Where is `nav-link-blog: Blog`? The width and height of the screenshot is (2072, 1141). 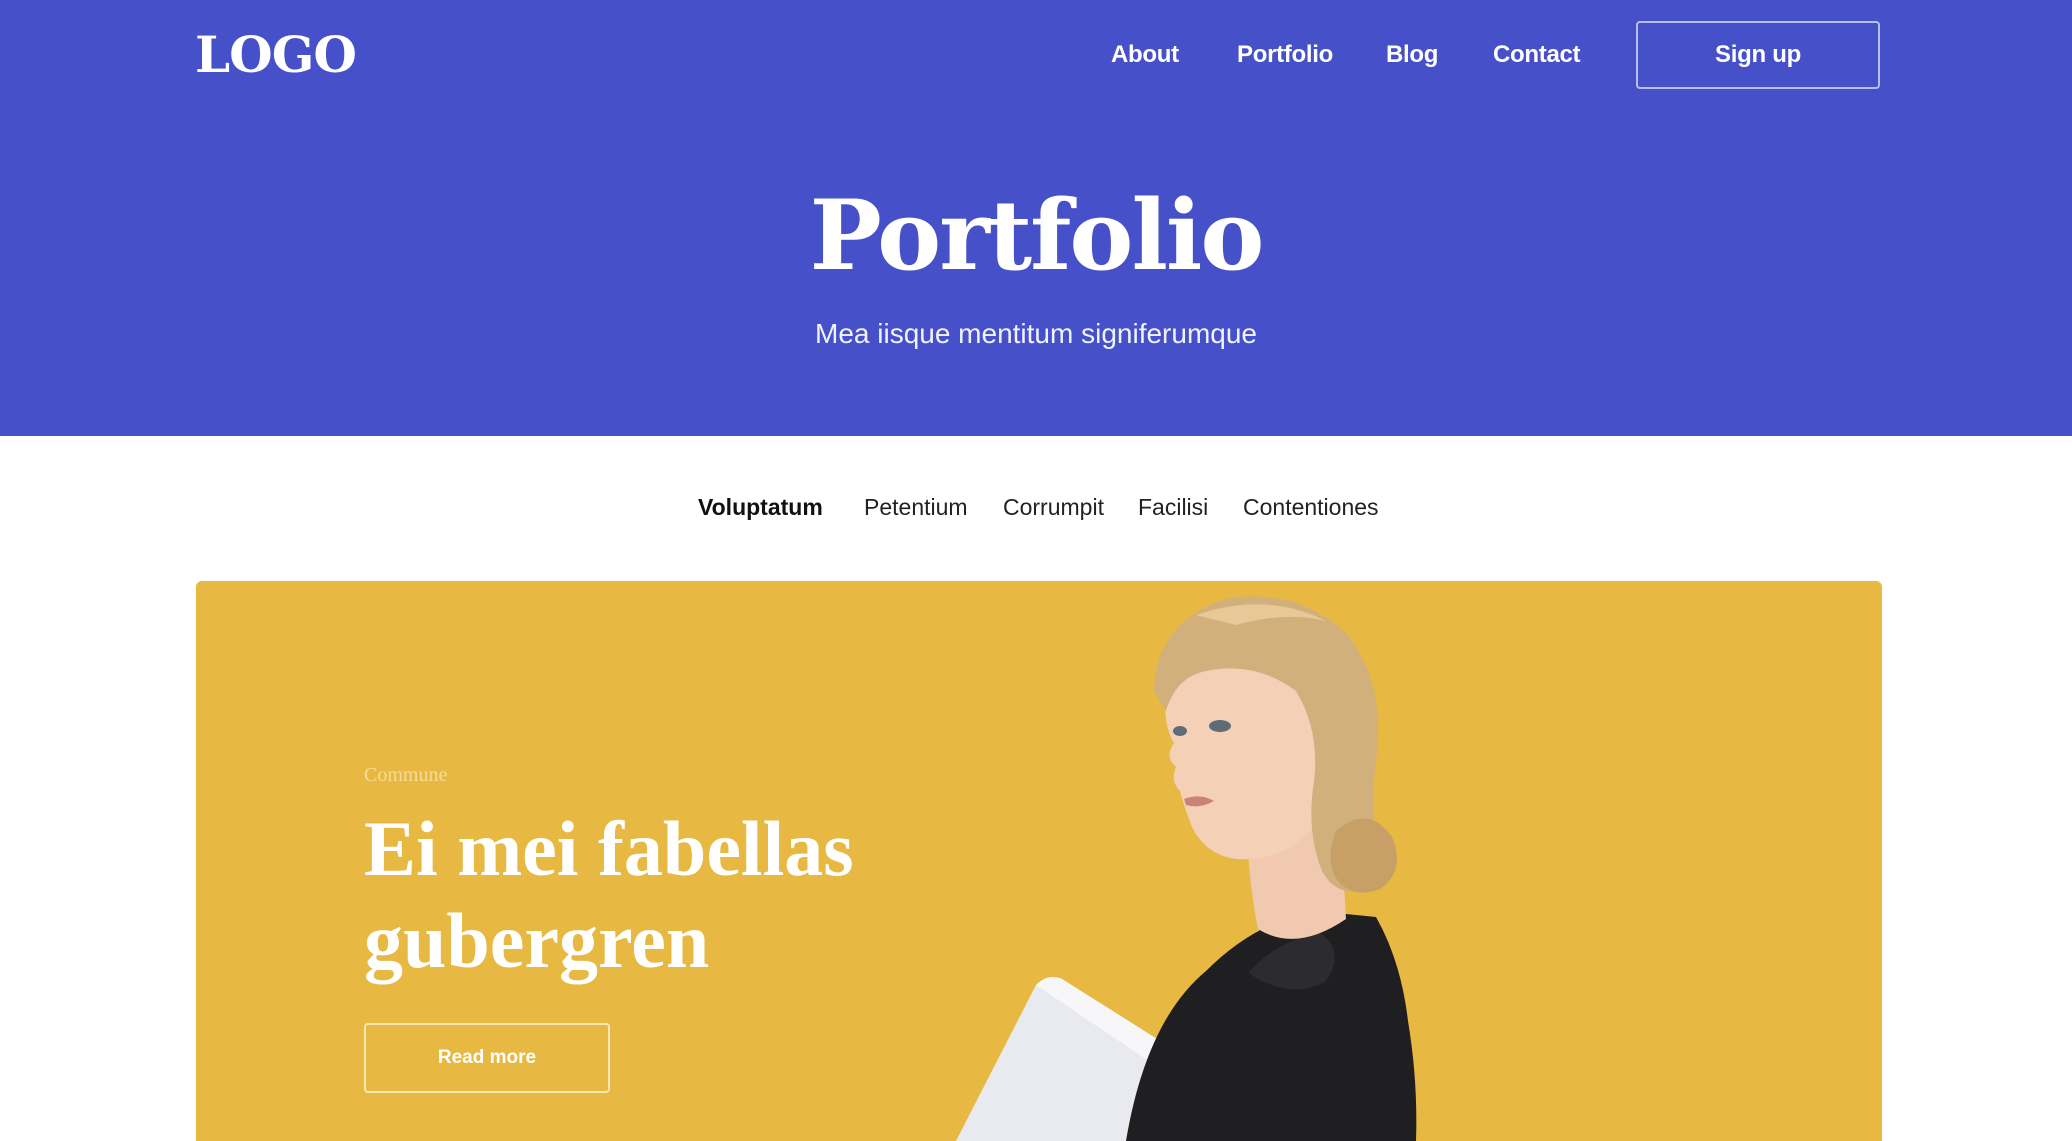
nav-link-blog: Blog is located at coordinates (1412, 55).